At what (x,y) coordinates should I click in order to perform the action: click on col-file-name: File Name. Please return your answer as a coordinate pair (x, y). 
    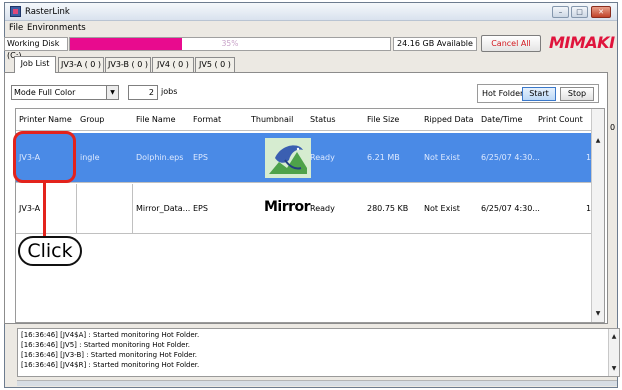
    Looking at the image, I should click on (156, 119).